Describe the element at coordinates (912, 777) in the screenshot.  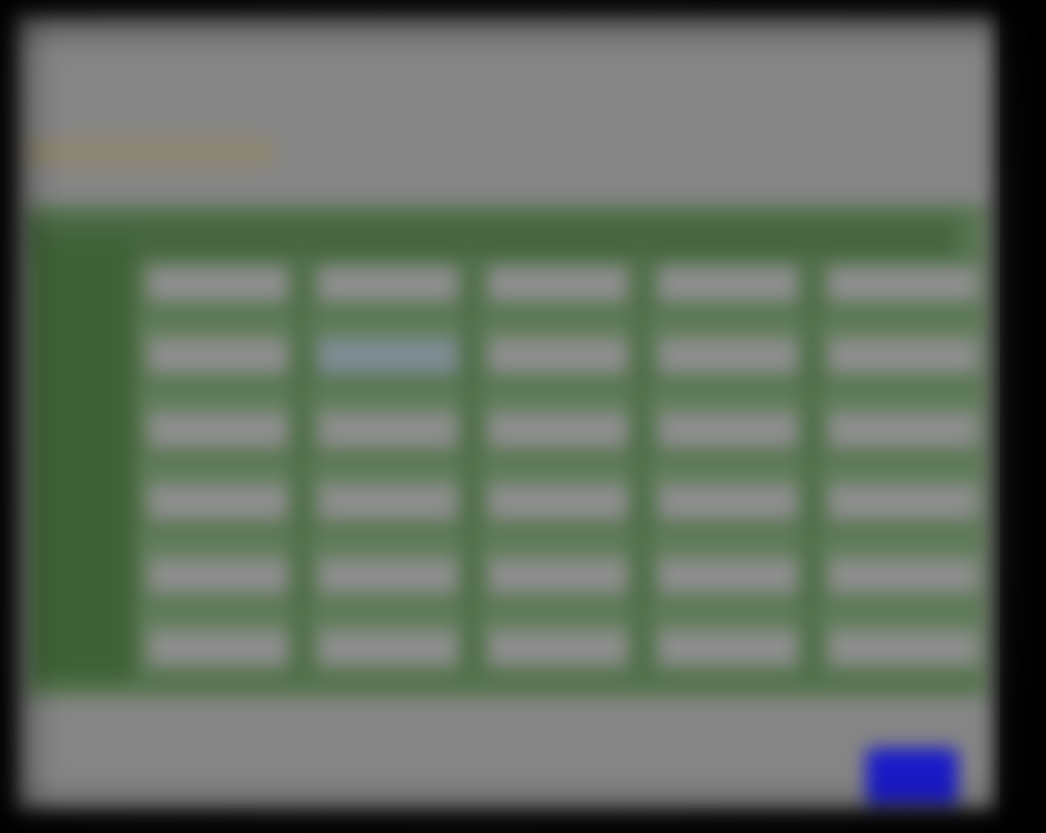
I see `confirm-button` at that location.